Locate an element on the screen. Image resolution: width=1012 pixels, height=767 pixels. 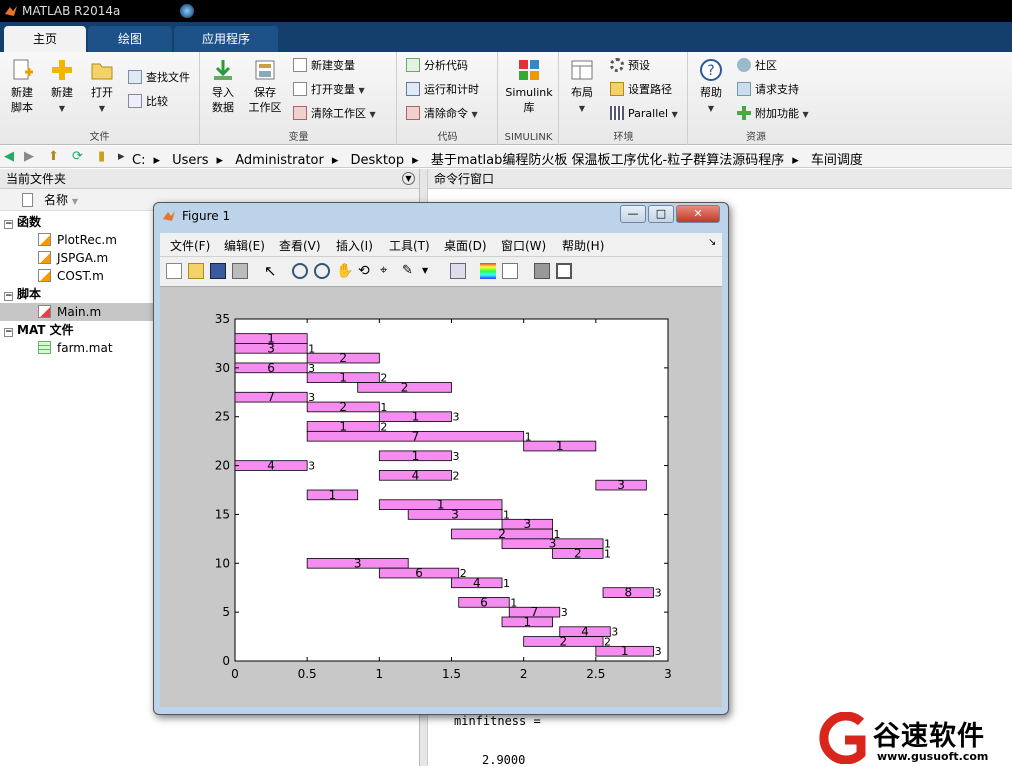
print-icon is located at coordinates (240, 271).